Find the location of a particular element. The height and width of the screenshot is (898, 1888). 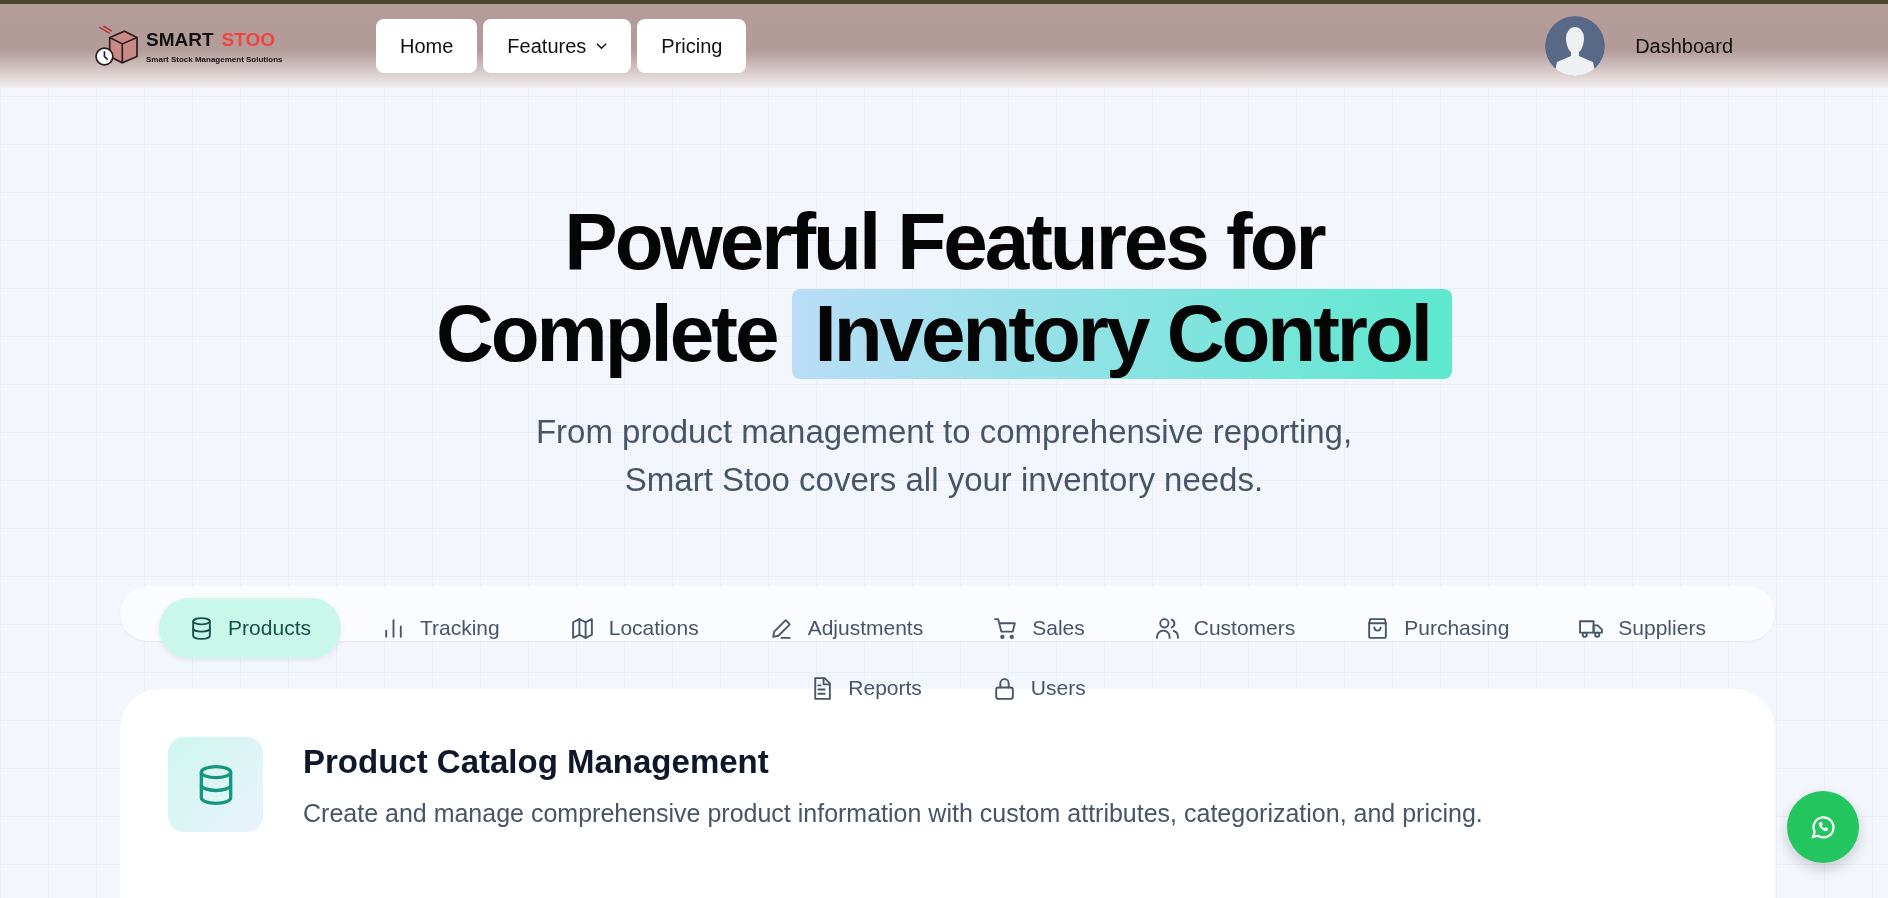

feature-tab: Products is located at coordinates (250, 628).